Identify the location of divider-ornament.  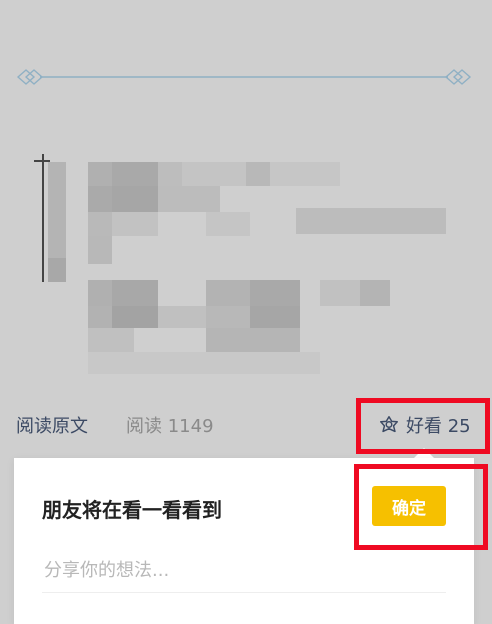
(244, 77).